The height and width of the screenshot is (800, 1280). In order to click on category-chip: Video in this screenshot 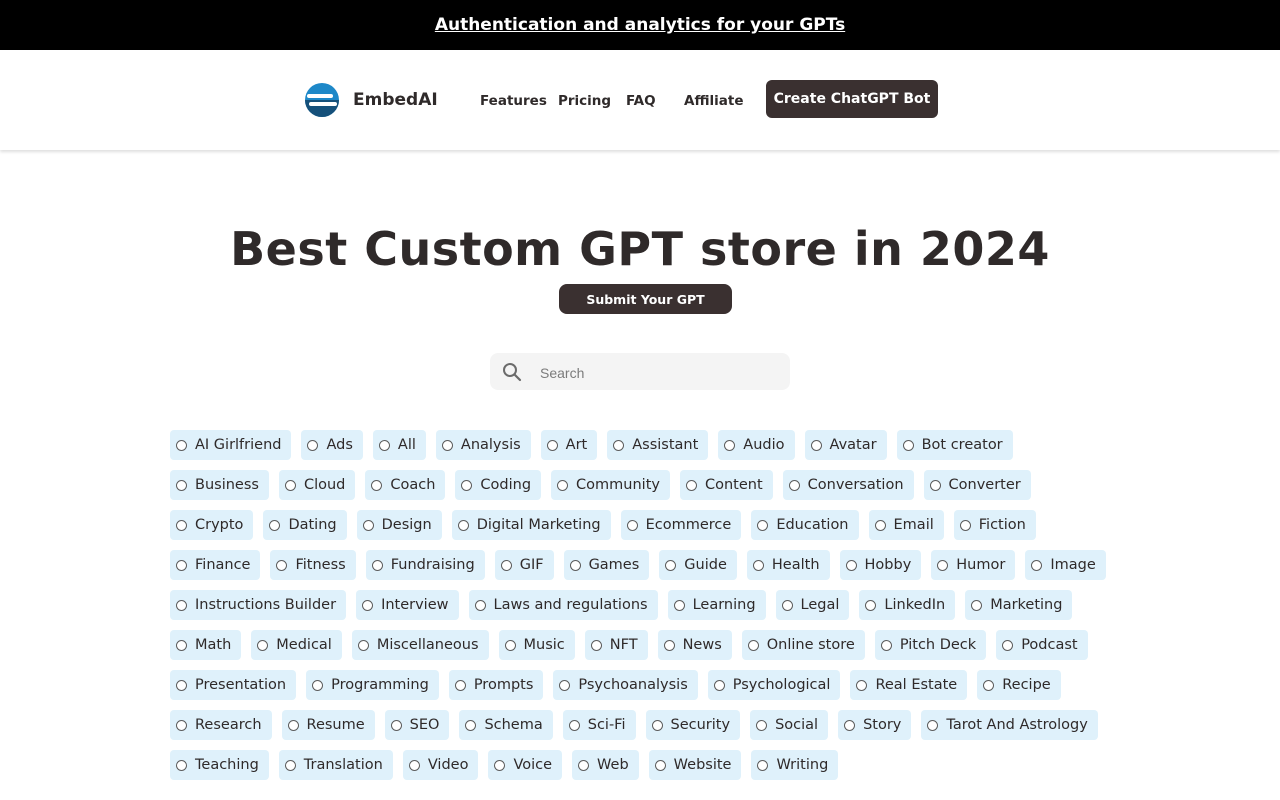, I will do `click(440, 765)`.